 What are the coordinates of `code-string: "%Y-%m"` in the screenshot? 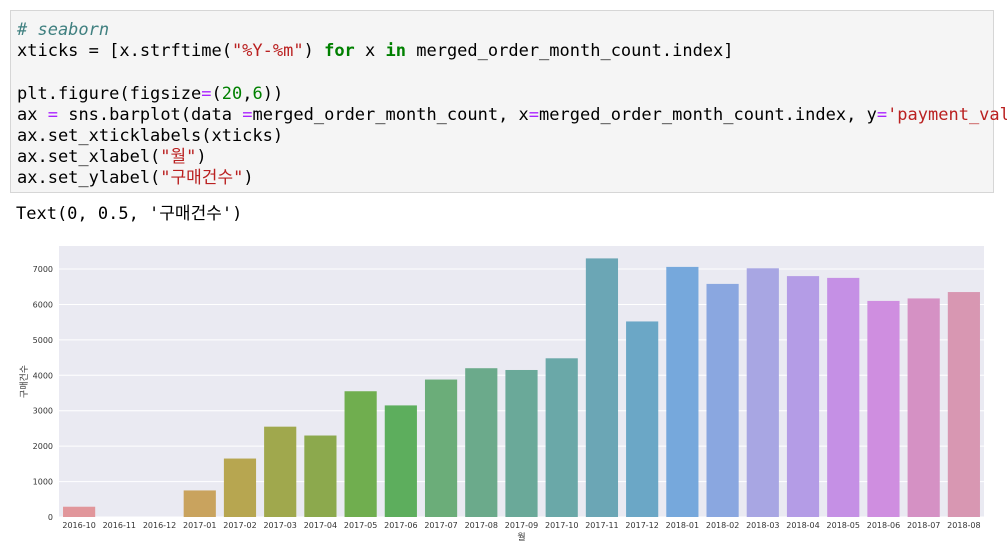 It's located at (267, 51).